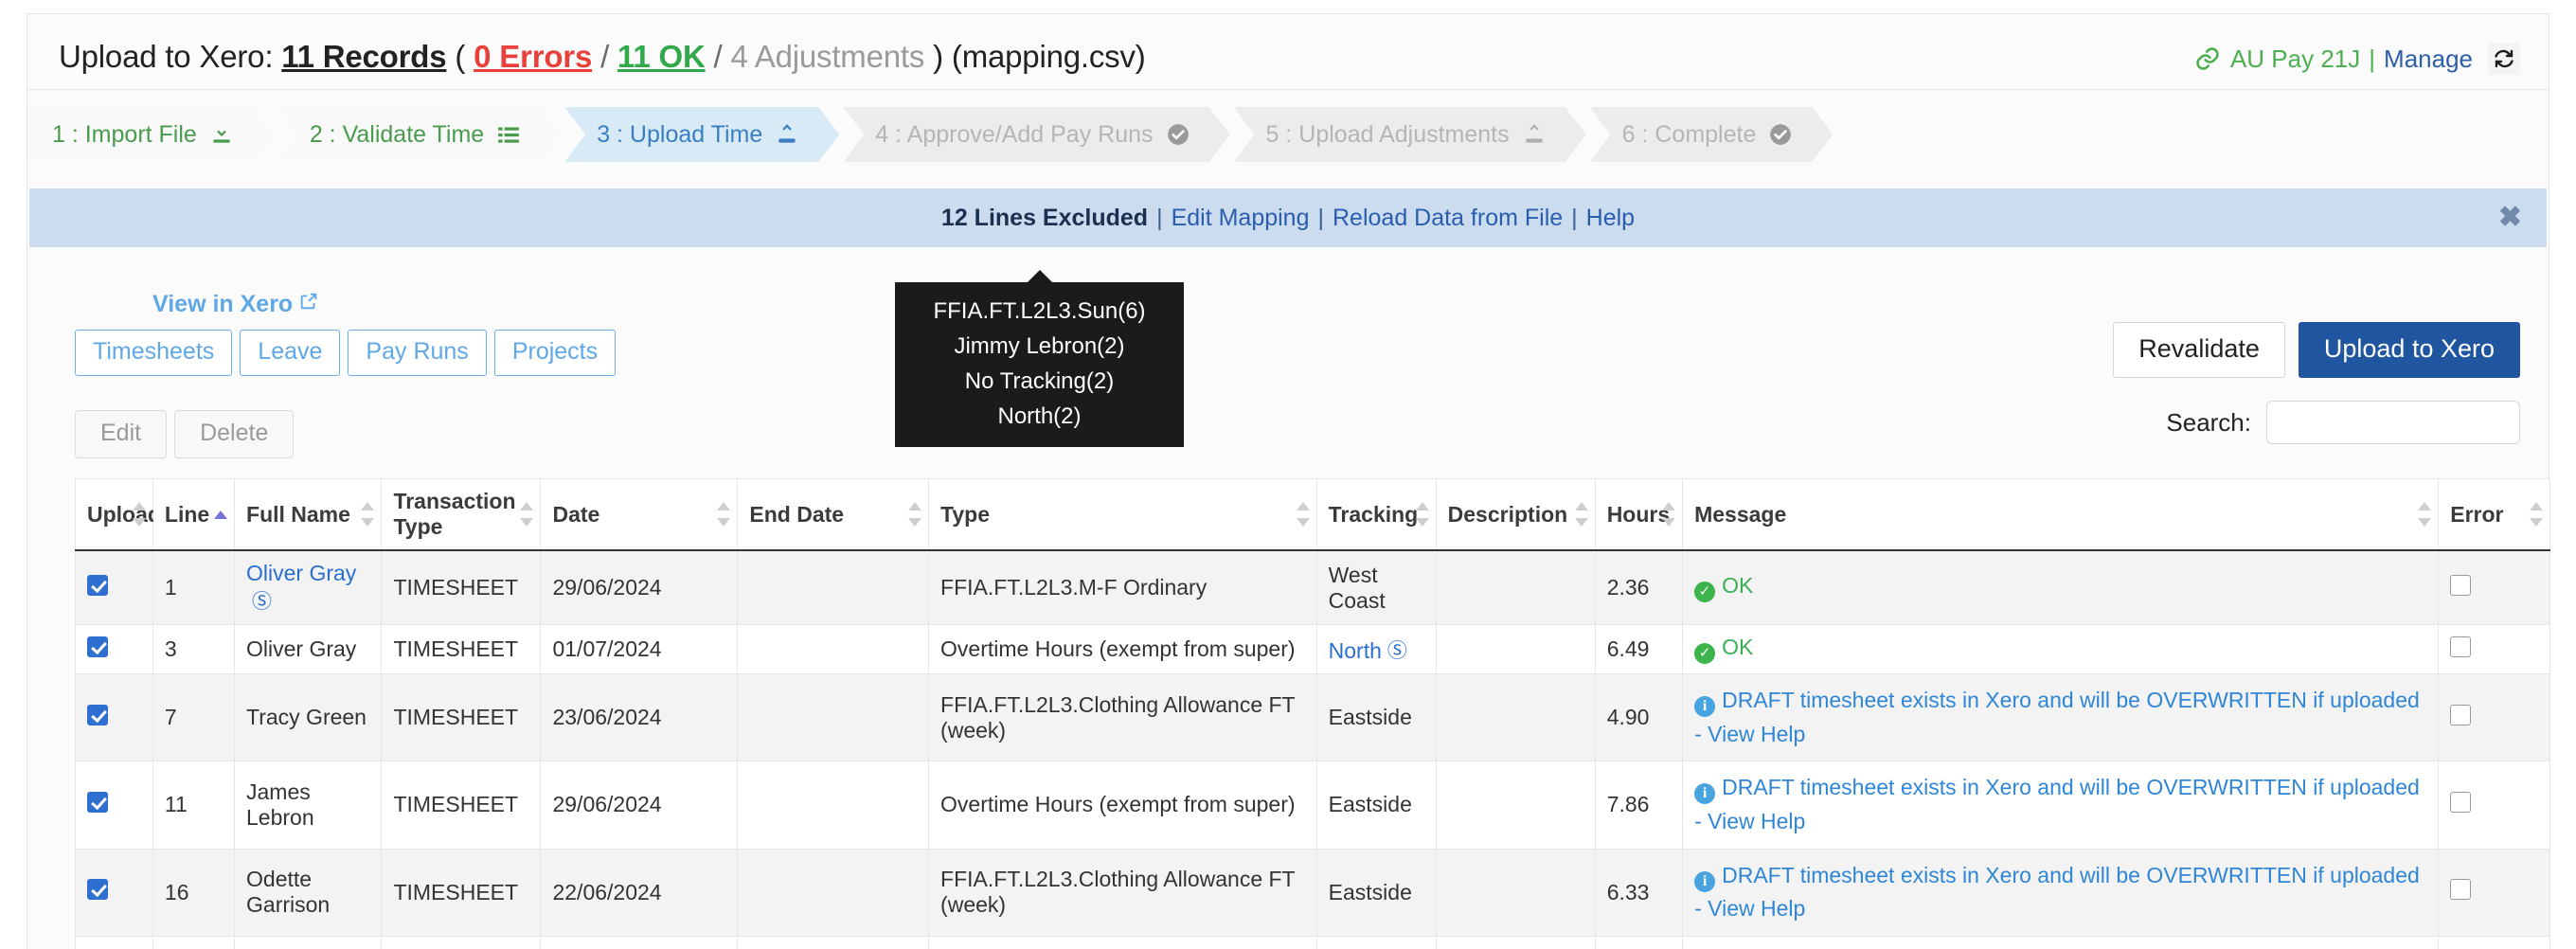 The height and width of the screenshot is (949, 2576). Describe the element at coordinates (1639, 587) in the screenshot. I see `cell-hours: 2.36` at that location.